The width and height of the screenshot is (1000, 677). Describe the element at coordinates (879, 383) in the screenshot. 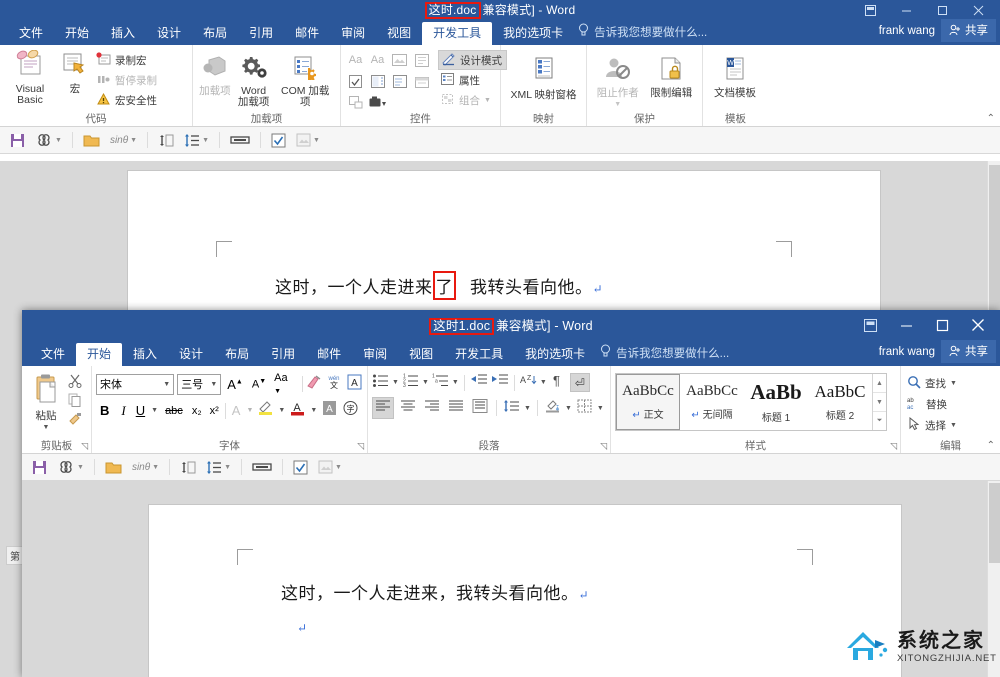

I see `styles-scroll-up-icon: ▲` at that location.